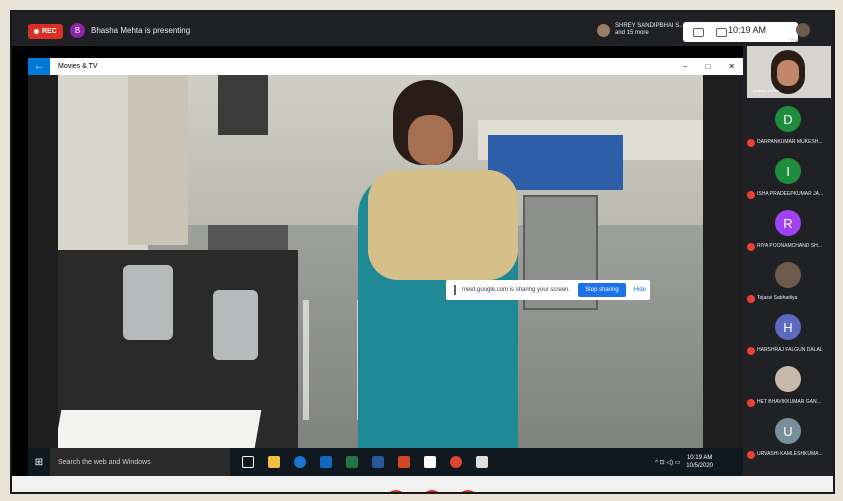  What do you see at coordinates (667, 462) in the screenshot?
I see `tray-icons: ^ ⊡ ◁) ▭` at bounding box center [667, 462].